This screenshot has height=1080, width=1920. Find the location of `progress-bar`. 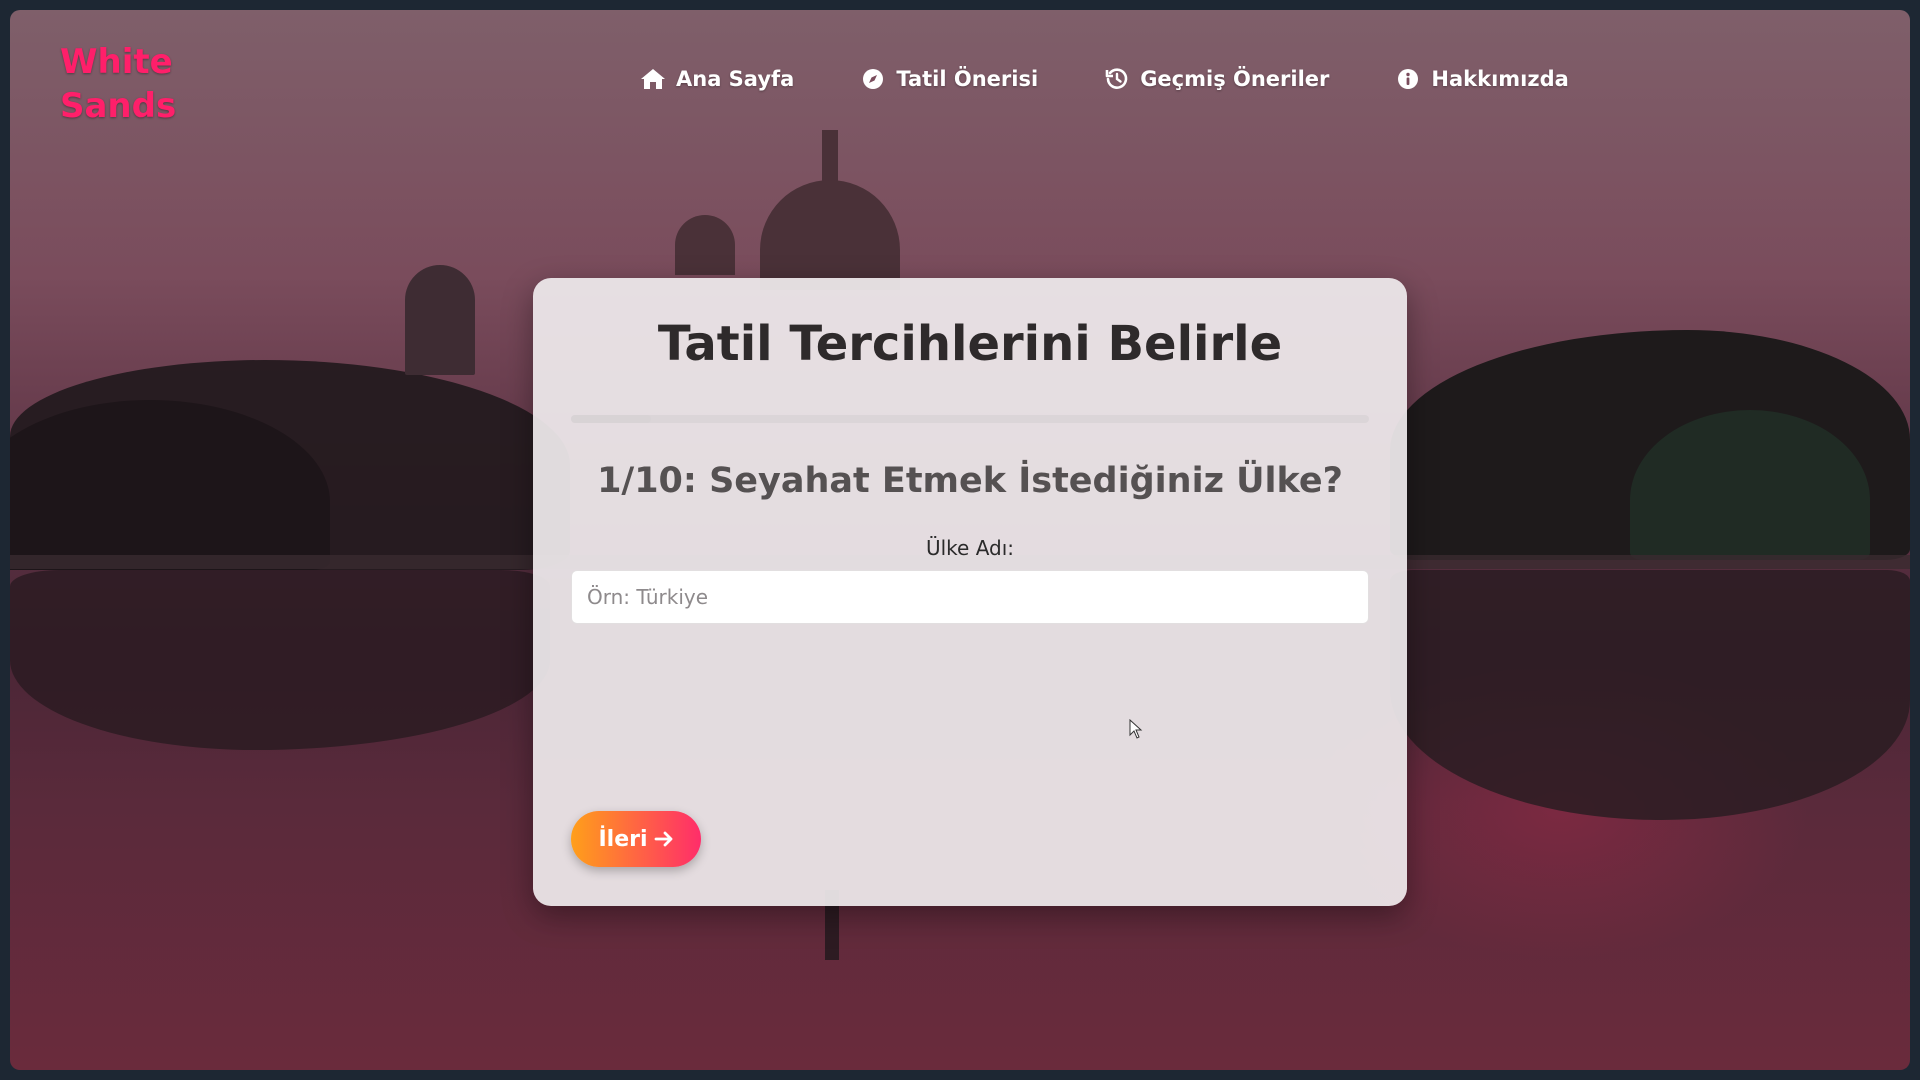

progress-bar is located at coordinates (970, 419).